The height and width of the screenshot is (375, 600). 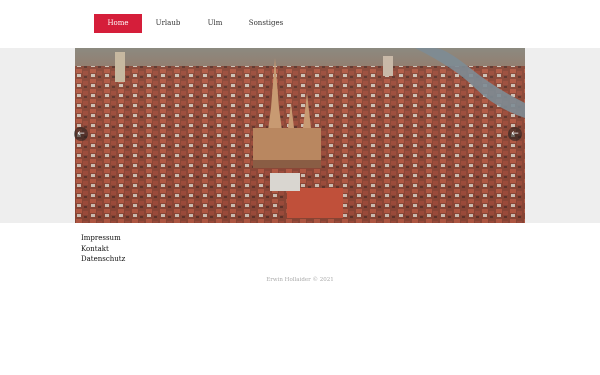 I want to click on top-navigation: Home Urlaub Ulm Sonstiges, so click(x=300, y=24).